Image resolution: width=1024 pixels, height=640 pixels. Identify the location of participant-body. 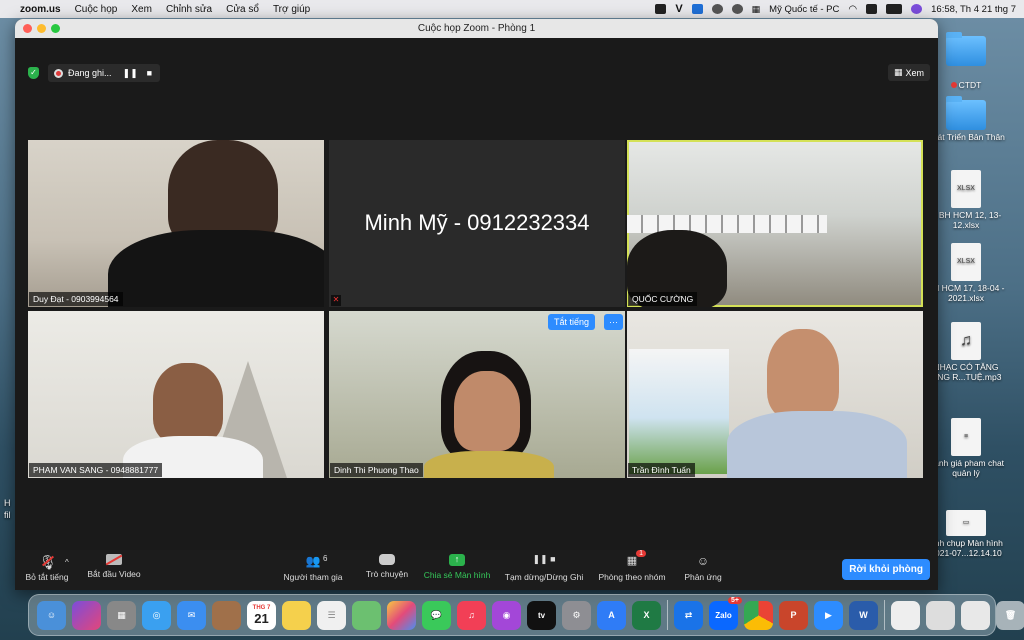
(216, 268).